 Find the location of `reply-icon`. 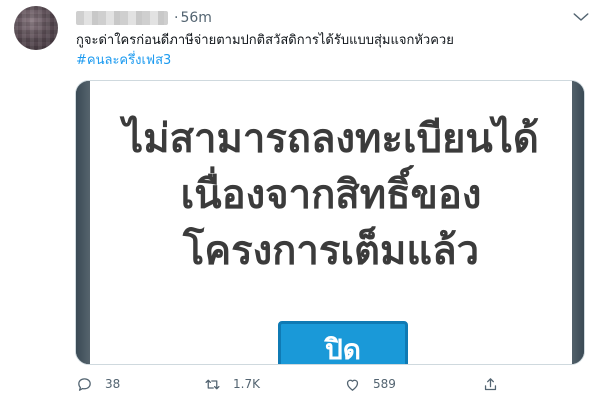

reply-icon is located at coordinates (84, 384).